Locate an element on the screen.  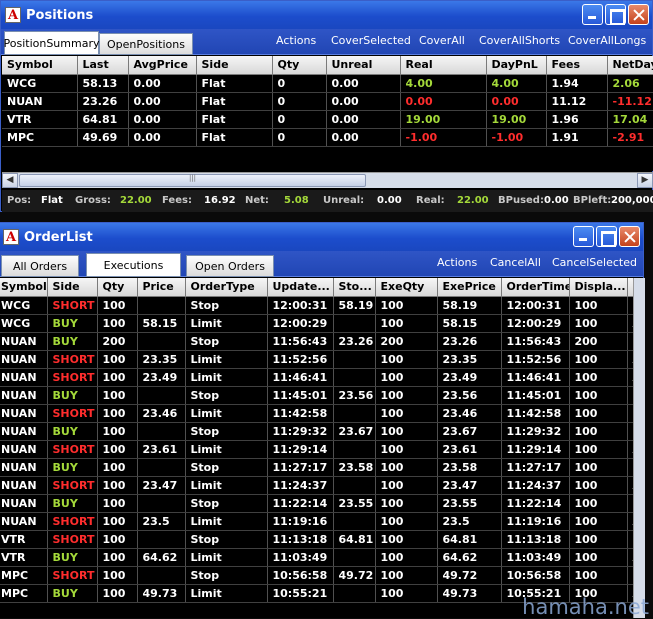
tab-all-orders: All Orders is located at coordinates (40, 266).